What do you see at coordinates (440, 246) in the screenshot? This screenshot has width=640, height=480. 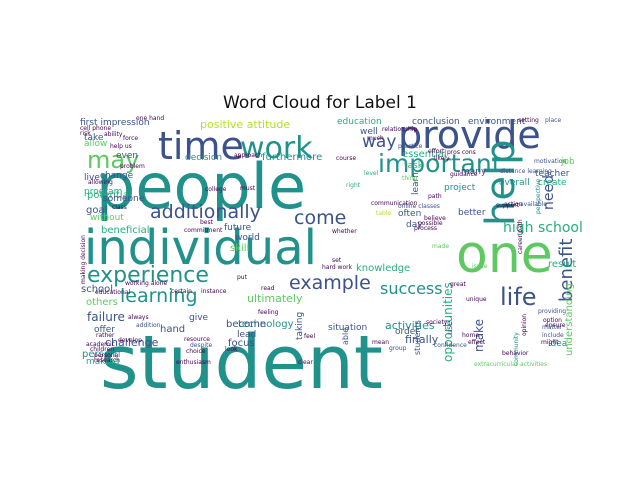 I see `word-made: made` at bounding box center [440, 246].